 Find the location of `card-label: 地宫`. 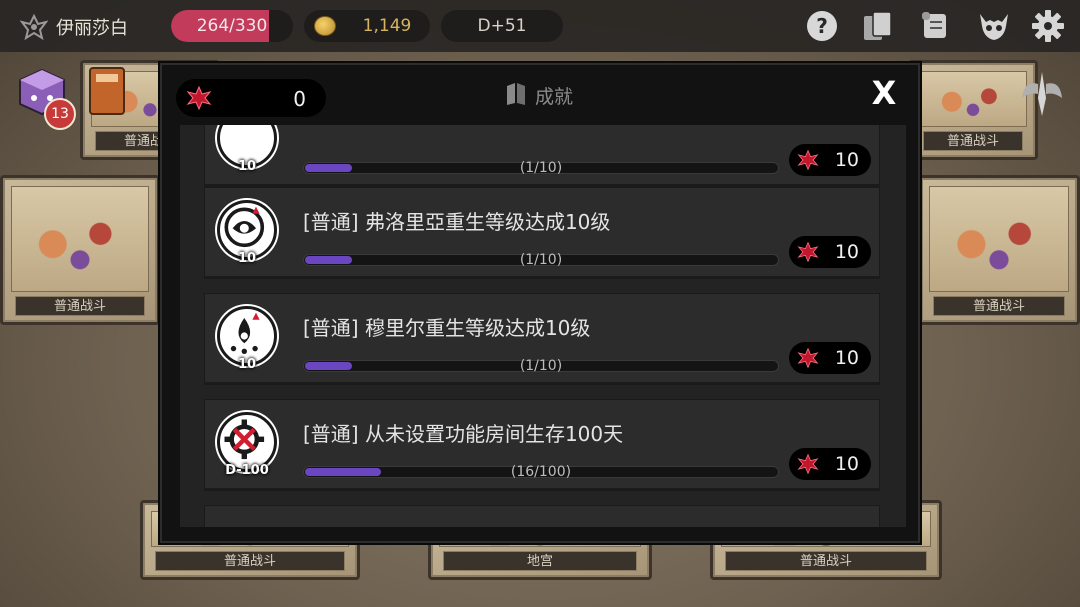

card-label: 地宫 is located at coordinates (540, 561).